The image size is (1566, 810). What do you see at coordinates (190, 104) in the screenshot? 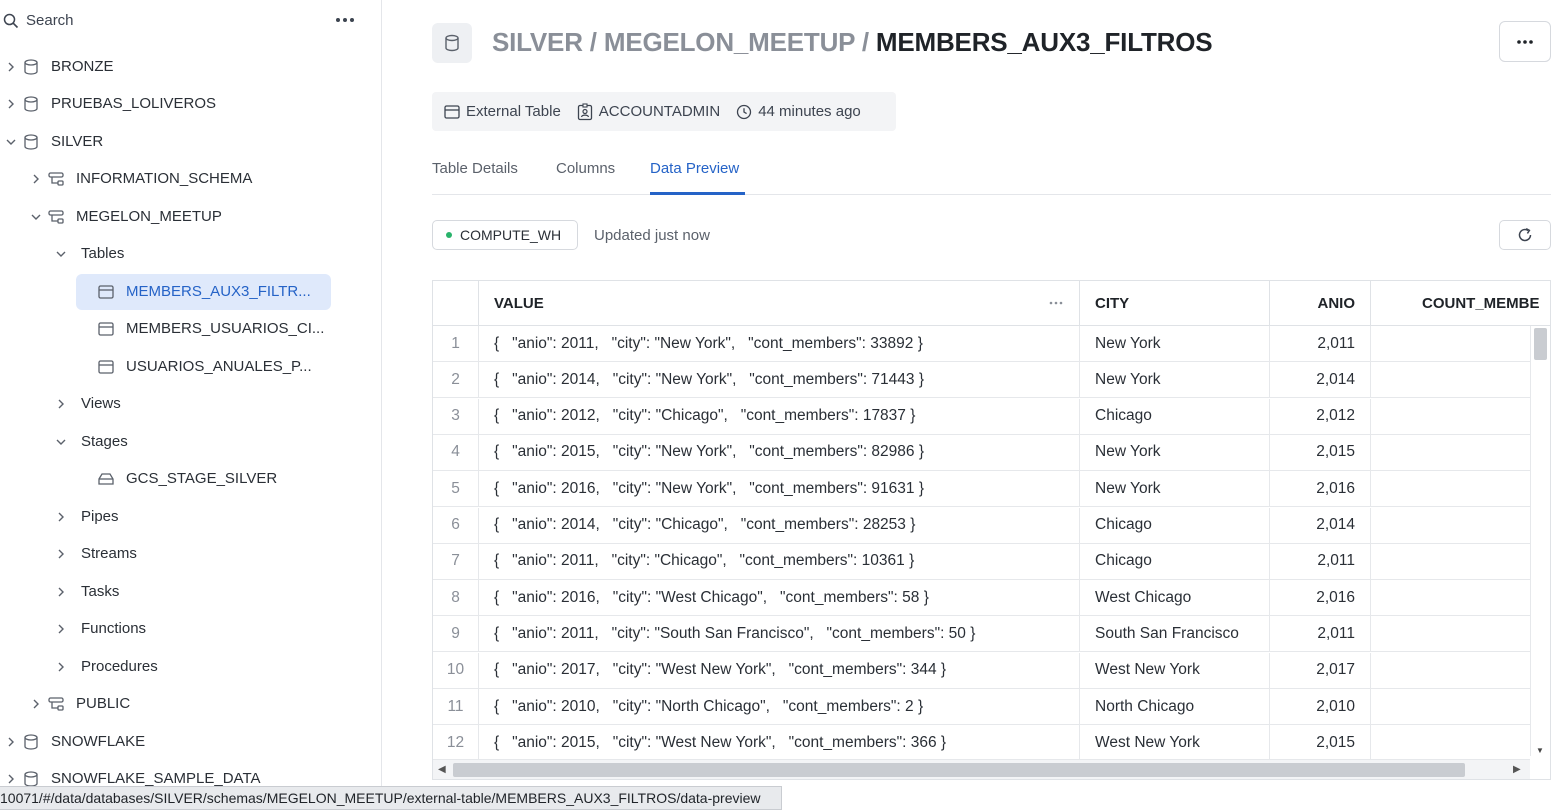
I see `sidebar-tree-item: PRUEBAS_LOLIVEROS` at bounding box center [190, 104].